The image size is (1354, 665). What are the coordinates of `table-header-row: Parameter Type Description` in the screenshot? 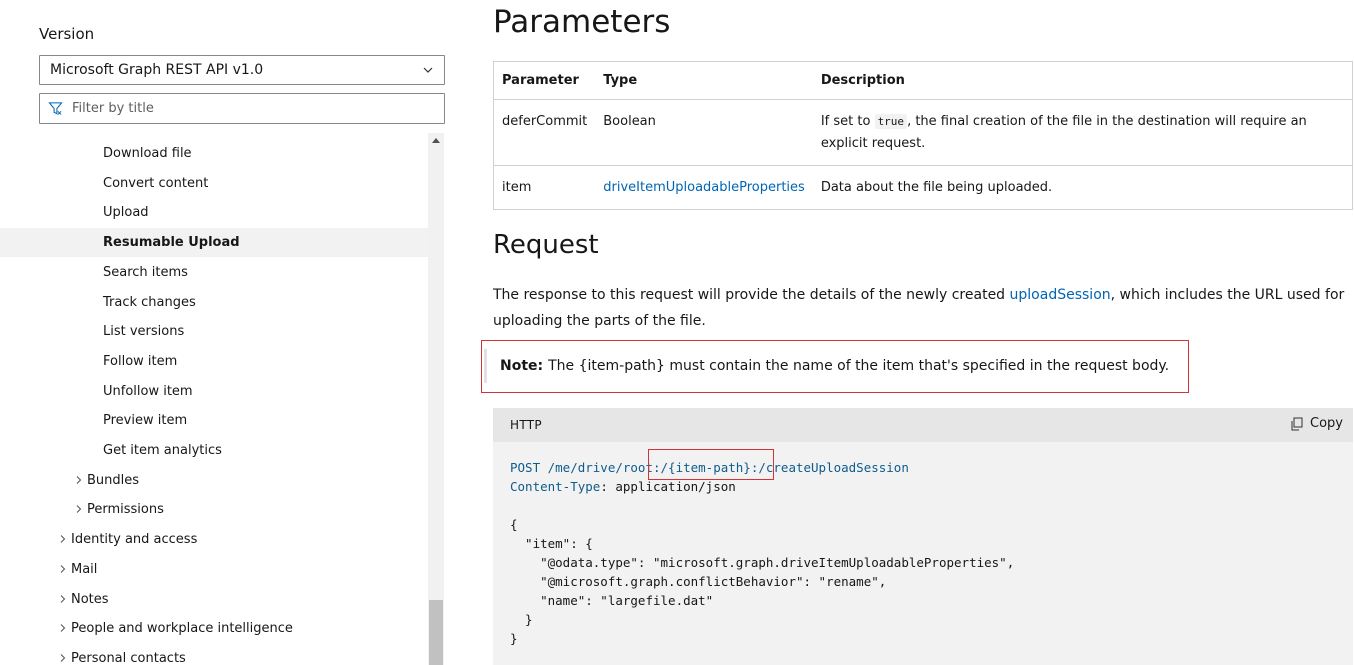 It's located at (923, 80).